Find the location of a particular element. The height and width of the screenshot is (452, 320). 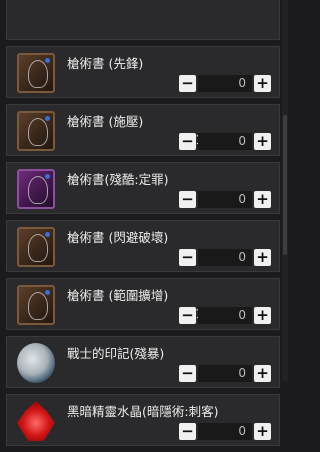

spear-book-purple-icon is located at coordinates (36, 189).